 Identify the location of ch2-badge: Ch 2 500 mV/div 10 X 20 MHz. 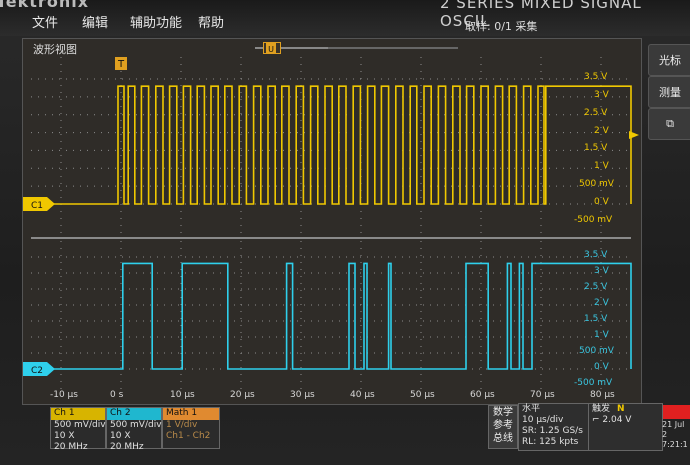
(134, 429).